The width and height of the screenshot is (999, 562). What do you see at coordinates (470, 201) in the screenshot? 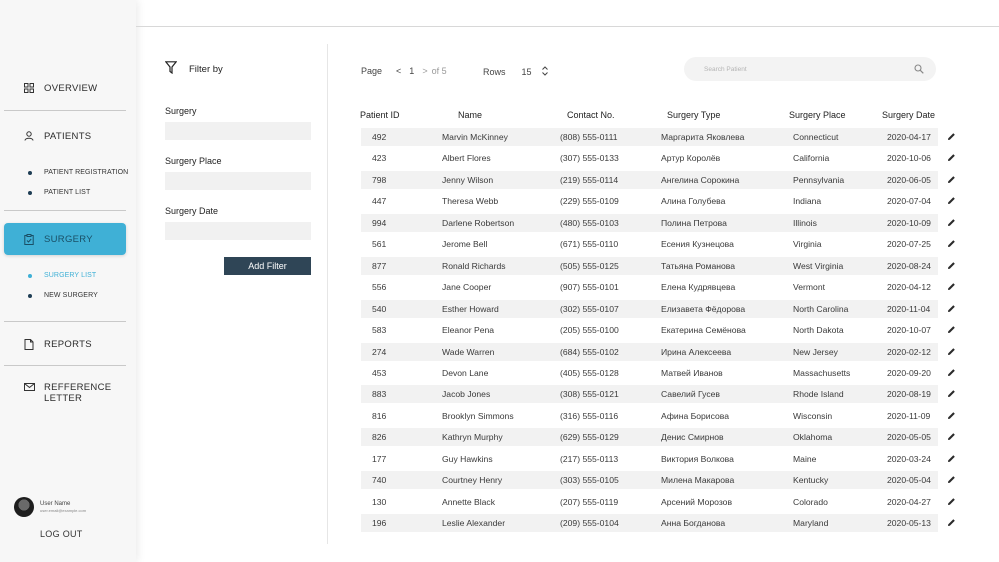
I see `name-cell: Theresa Webb` at bounding box center [470, 201].